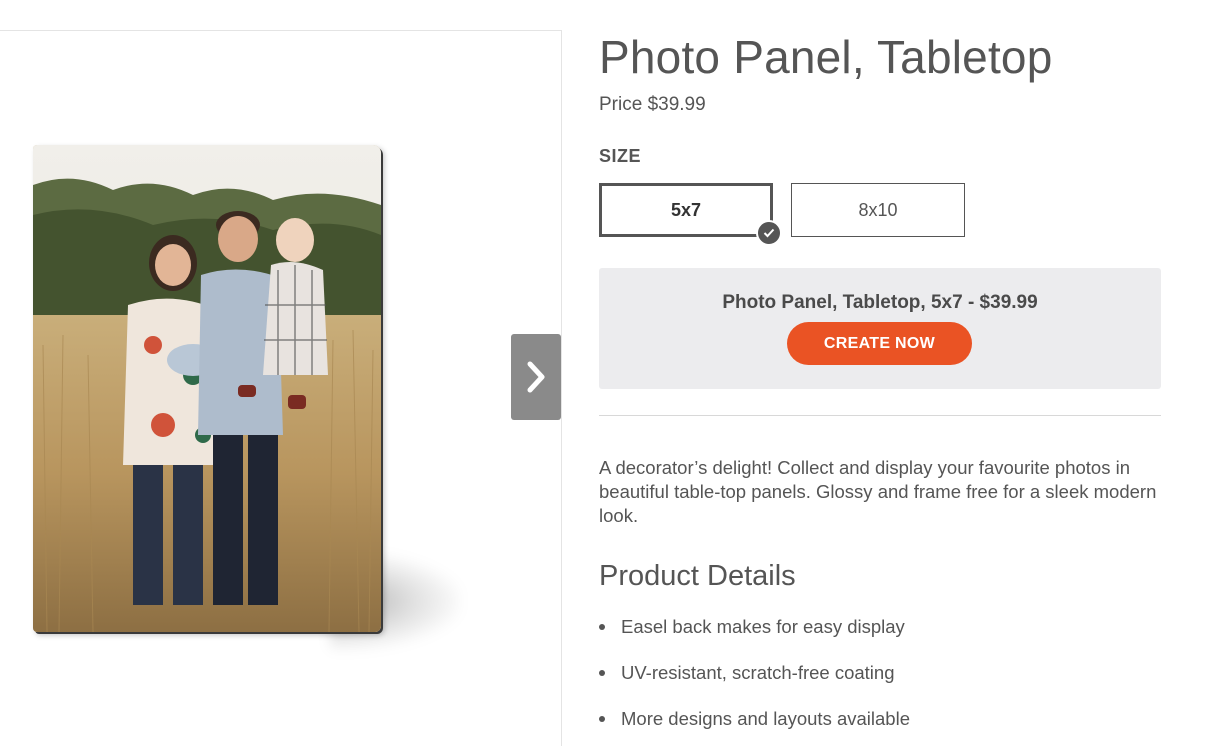 The image size is (1220, 750). What do you see at coordinates (652, 104) in the screenshot?
I see `product-price: Price $39.99` at bounding box center [652, 104].